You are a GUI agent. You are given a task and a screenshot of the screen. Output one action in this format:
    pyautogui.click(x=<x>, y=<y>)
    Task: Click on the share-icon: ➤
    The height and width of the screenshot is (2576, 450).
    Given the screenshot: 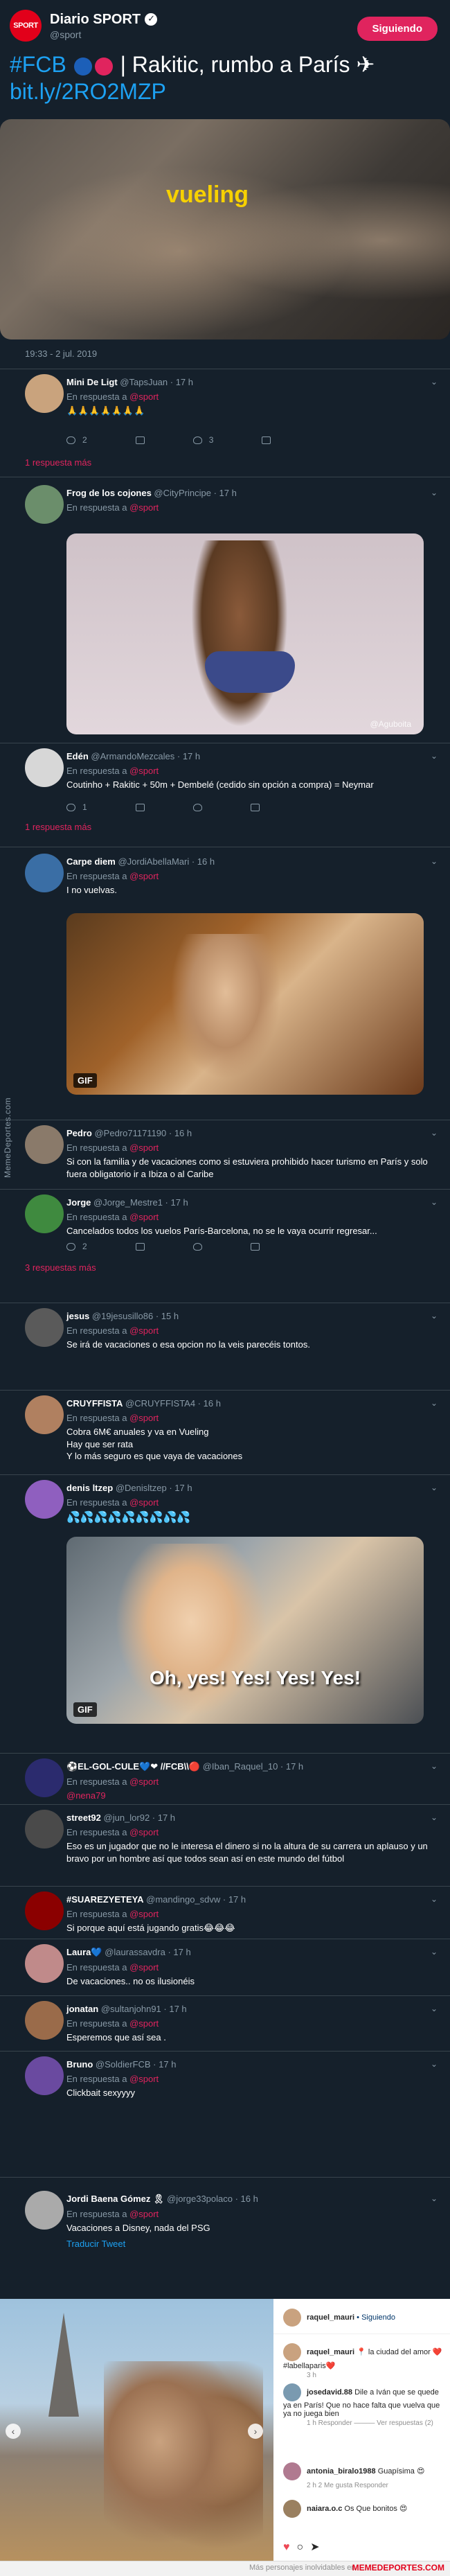 What is the action you would take?
    pyautogui.click(x=318, y=2547)
    